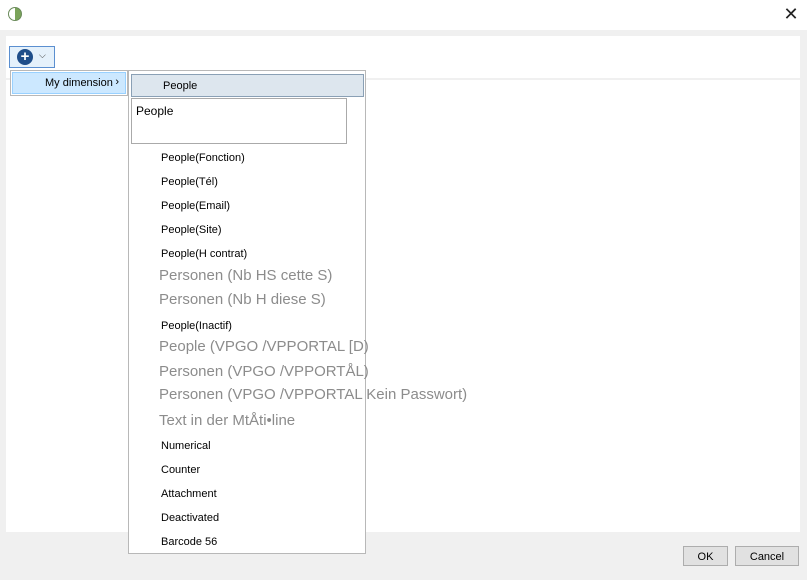 Image resolution: width=807 pixels, height=580 pixels. What do you see at coordinates (196, 326) in the screenshot?
I see `submenu-item: People(Inactif)` at bounding box center [196, 326].